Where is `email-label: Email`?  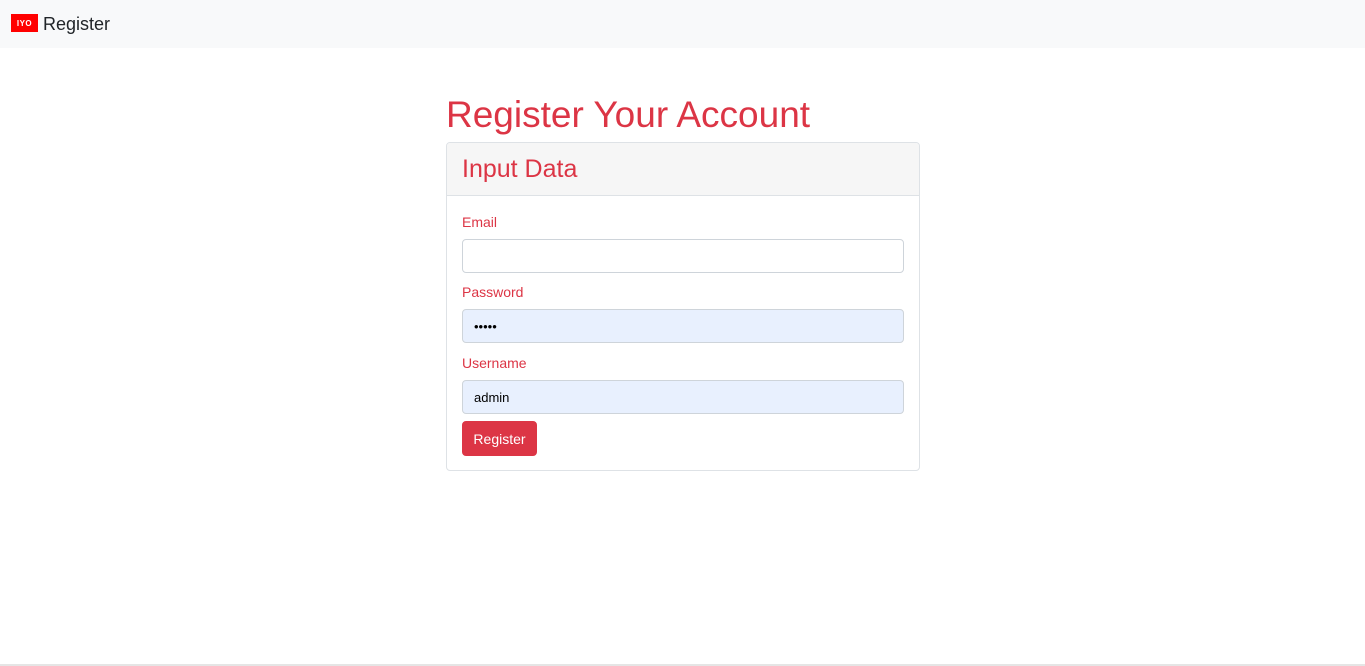 email-label: Email is located at coordinates (480, 222).